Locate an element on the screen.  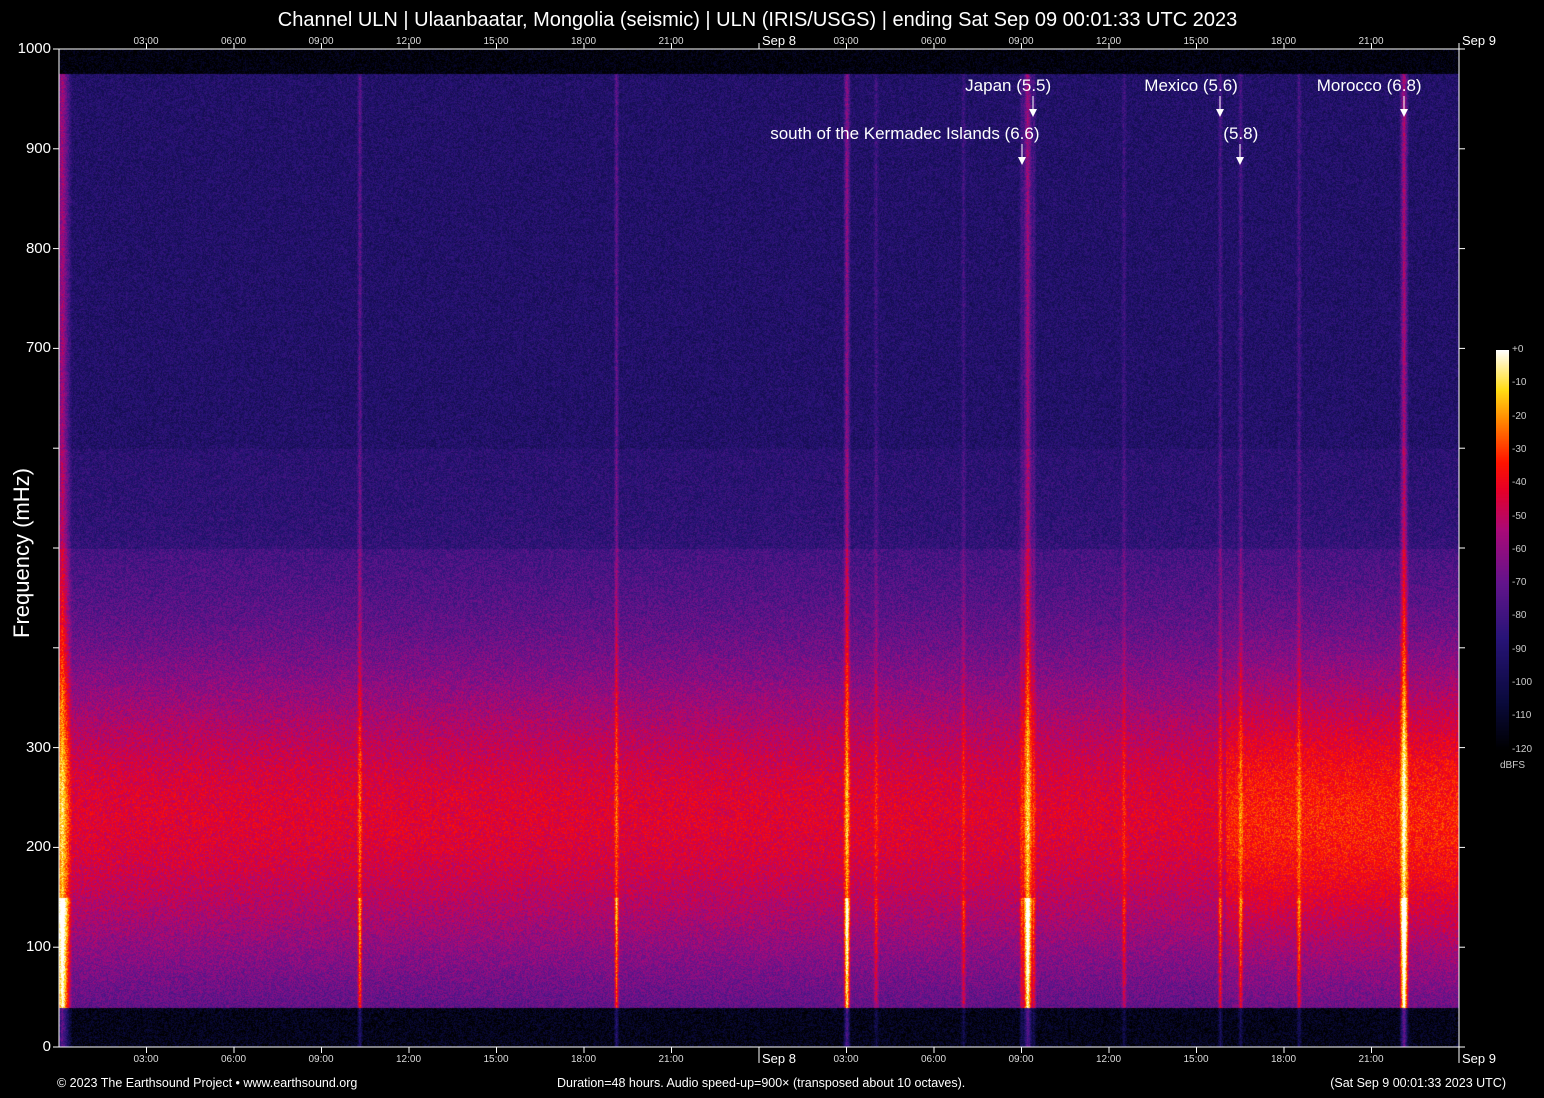
colorbar-tick-label: -120 is located at coordinates (1522, 749).